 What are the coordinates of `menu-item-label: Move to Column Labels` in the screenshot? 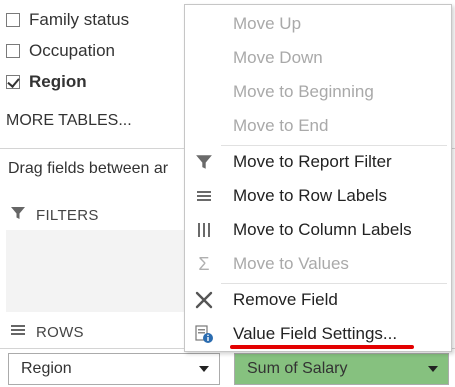 It's located at (322, 229).